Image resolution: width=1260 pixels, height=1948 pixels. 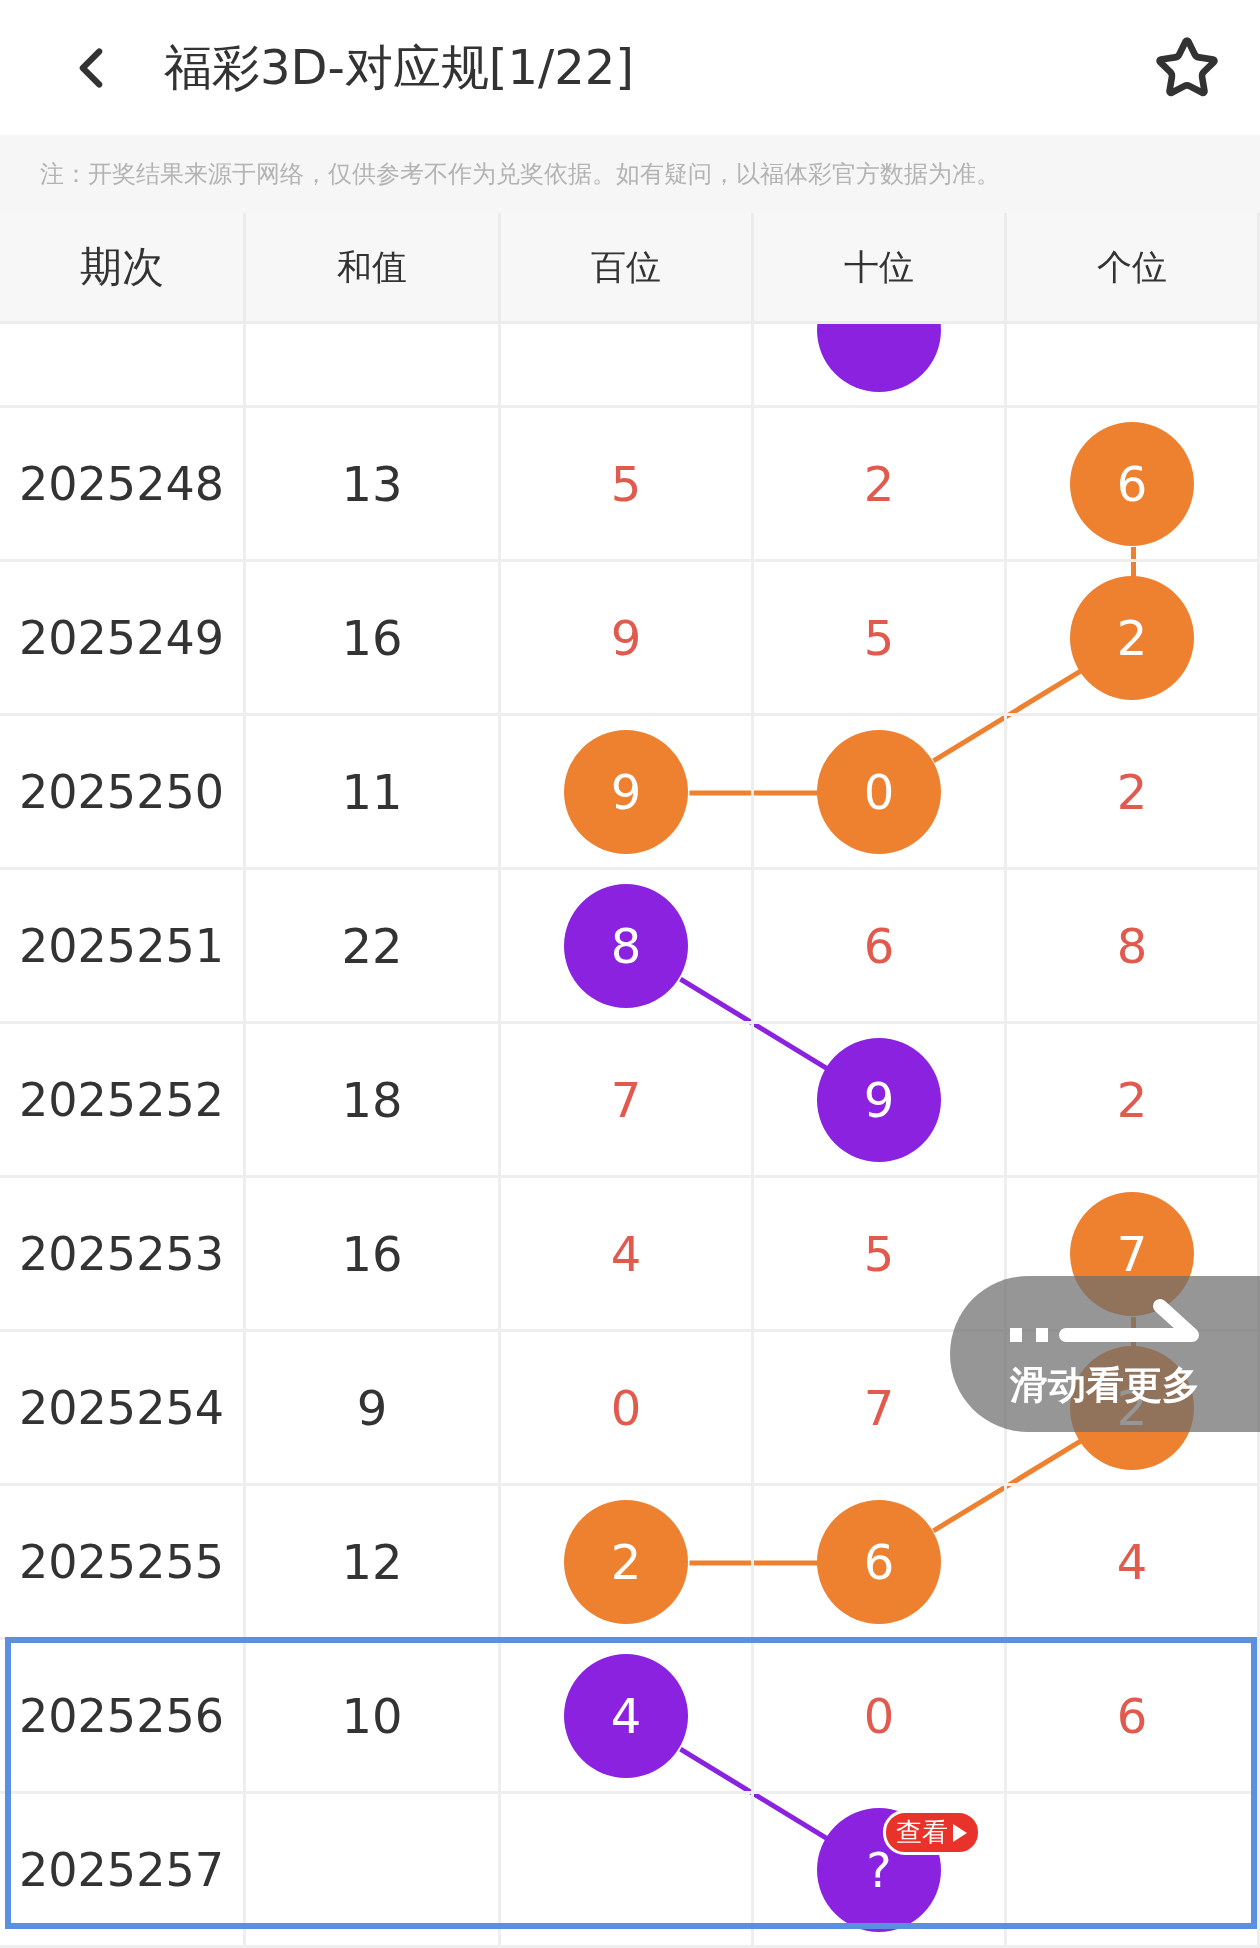 What do you see at coordinates (121, 1715) in the screenshot?
I see `issue-number: 2025256` at bounding box center [121, 1715].